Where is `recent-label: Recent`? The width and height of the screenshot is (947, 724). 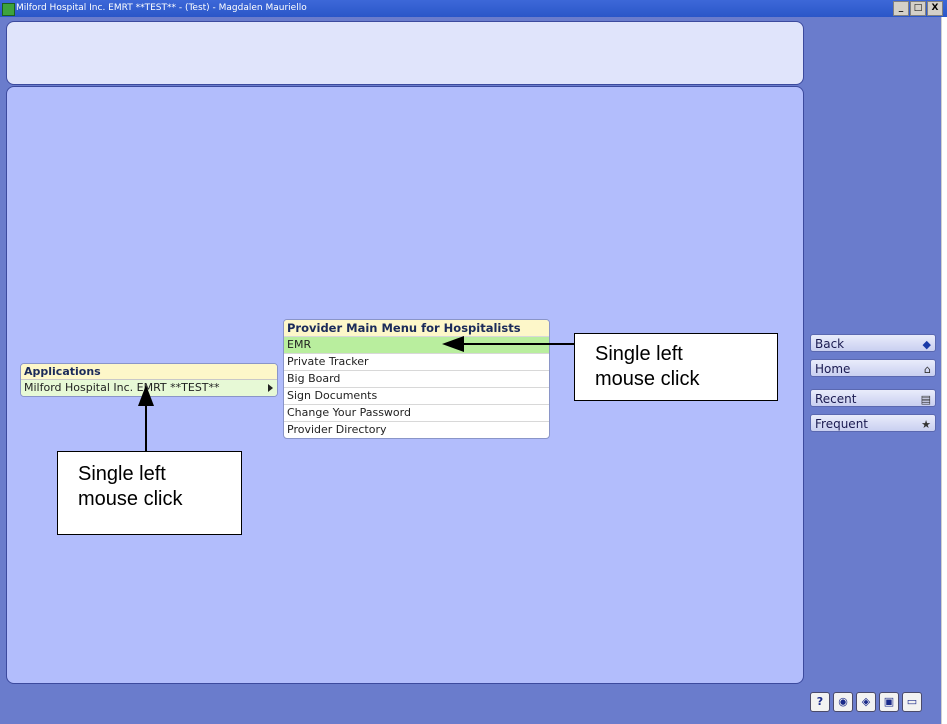 recent-label: Recent is located at coordinates (836, 399).